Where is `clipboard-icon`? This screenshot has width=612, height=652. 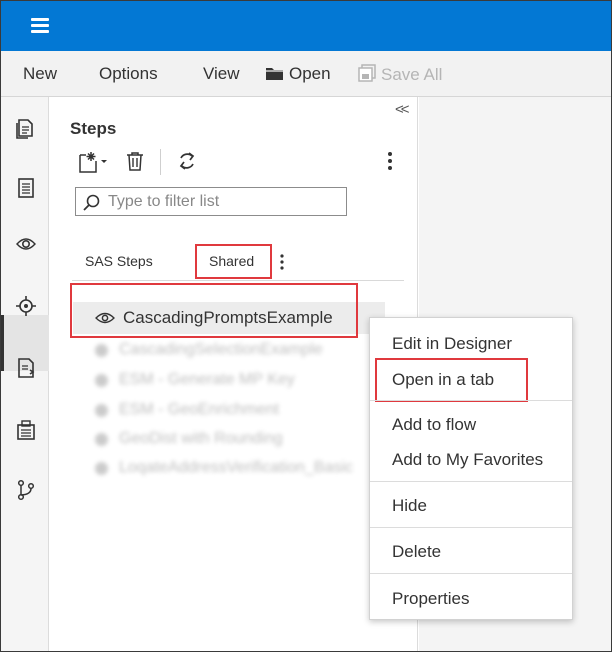
clipboard-icon is located at coordinates (26, 430).